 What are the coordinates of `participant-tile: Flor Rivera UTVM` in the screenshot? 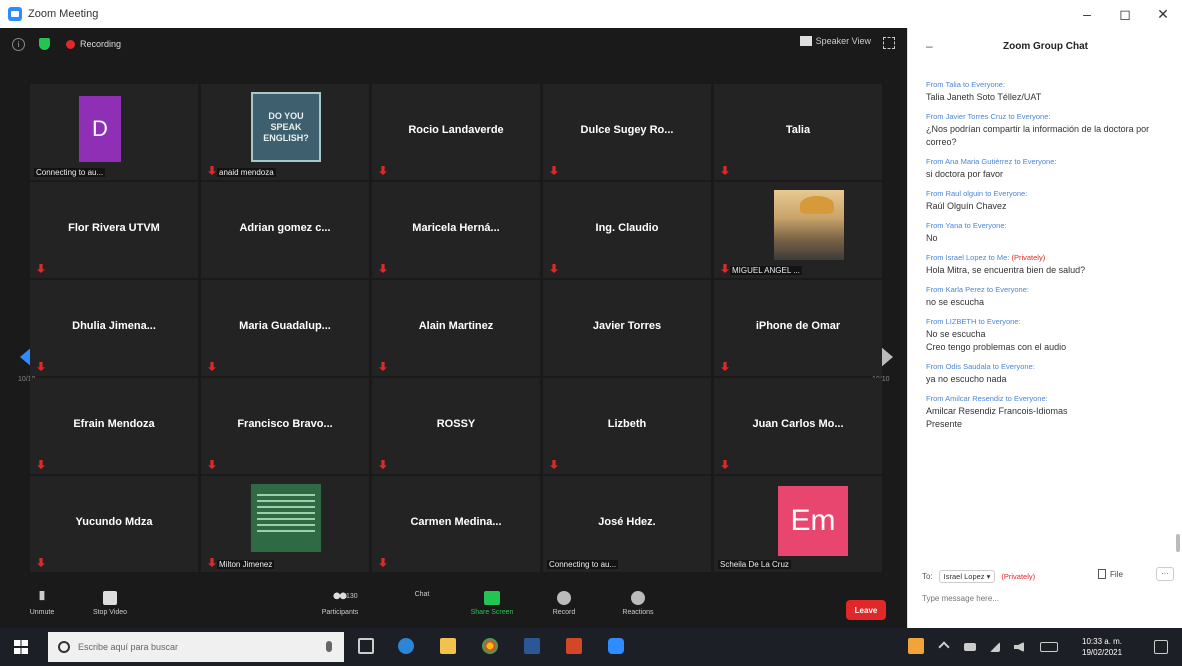 It's located at (114, 230).